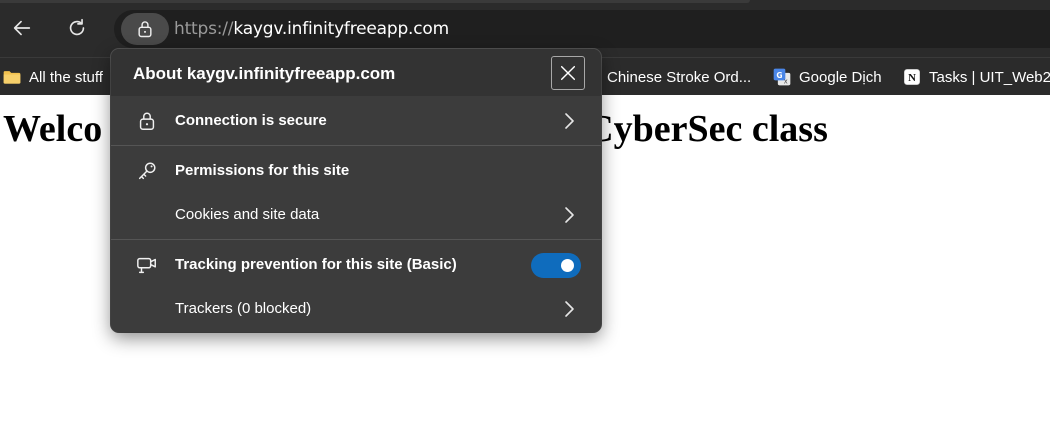  What do you see at coordinates (356, 215) in the screenshot?
I see `cookies-site-data-row: Cookies and site data` at bounding box center [356, 215].